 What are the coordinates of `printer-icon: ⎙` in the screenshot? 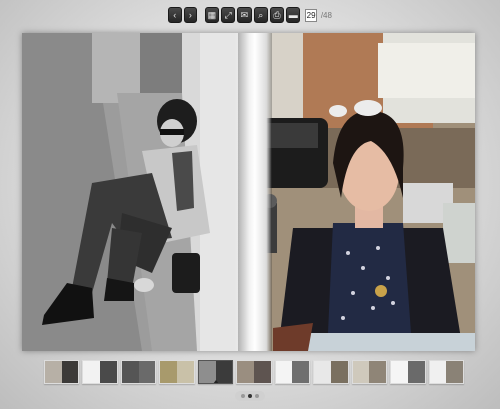 It's located at (277, 14).